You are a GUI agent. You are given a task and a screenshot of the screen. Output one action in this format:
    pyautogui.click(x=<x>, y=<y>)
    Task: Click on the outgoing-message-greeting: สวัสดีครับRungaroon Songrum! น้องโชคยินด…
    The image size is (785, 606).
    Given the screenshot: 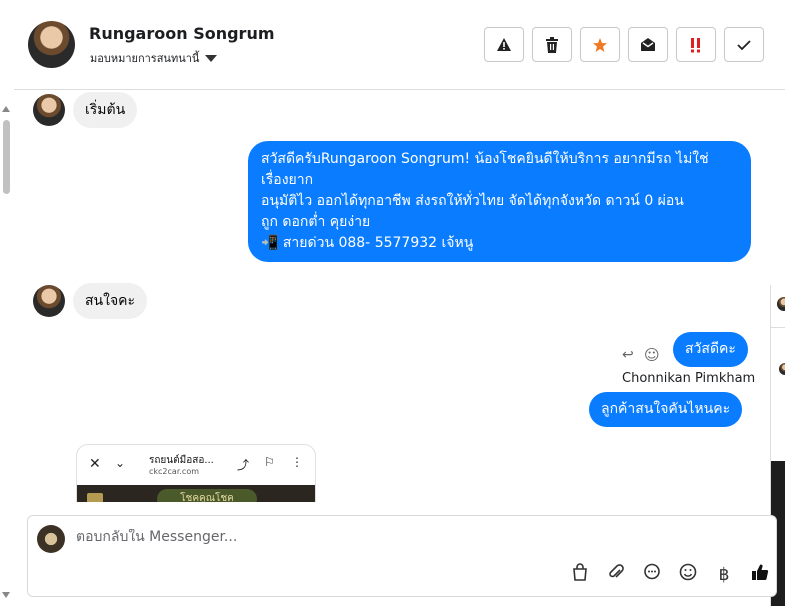 What is the action you would take?
    pyautogui.click(x=499, y=201)
    